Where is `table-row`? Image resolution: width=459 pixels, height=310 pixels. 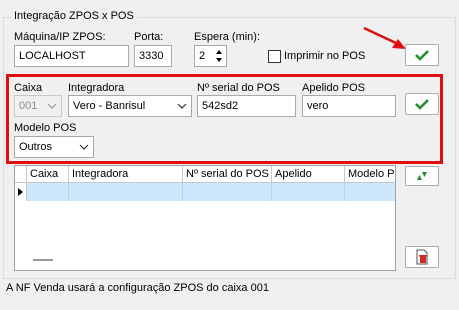 table-row is located at coordinates (211, 192).